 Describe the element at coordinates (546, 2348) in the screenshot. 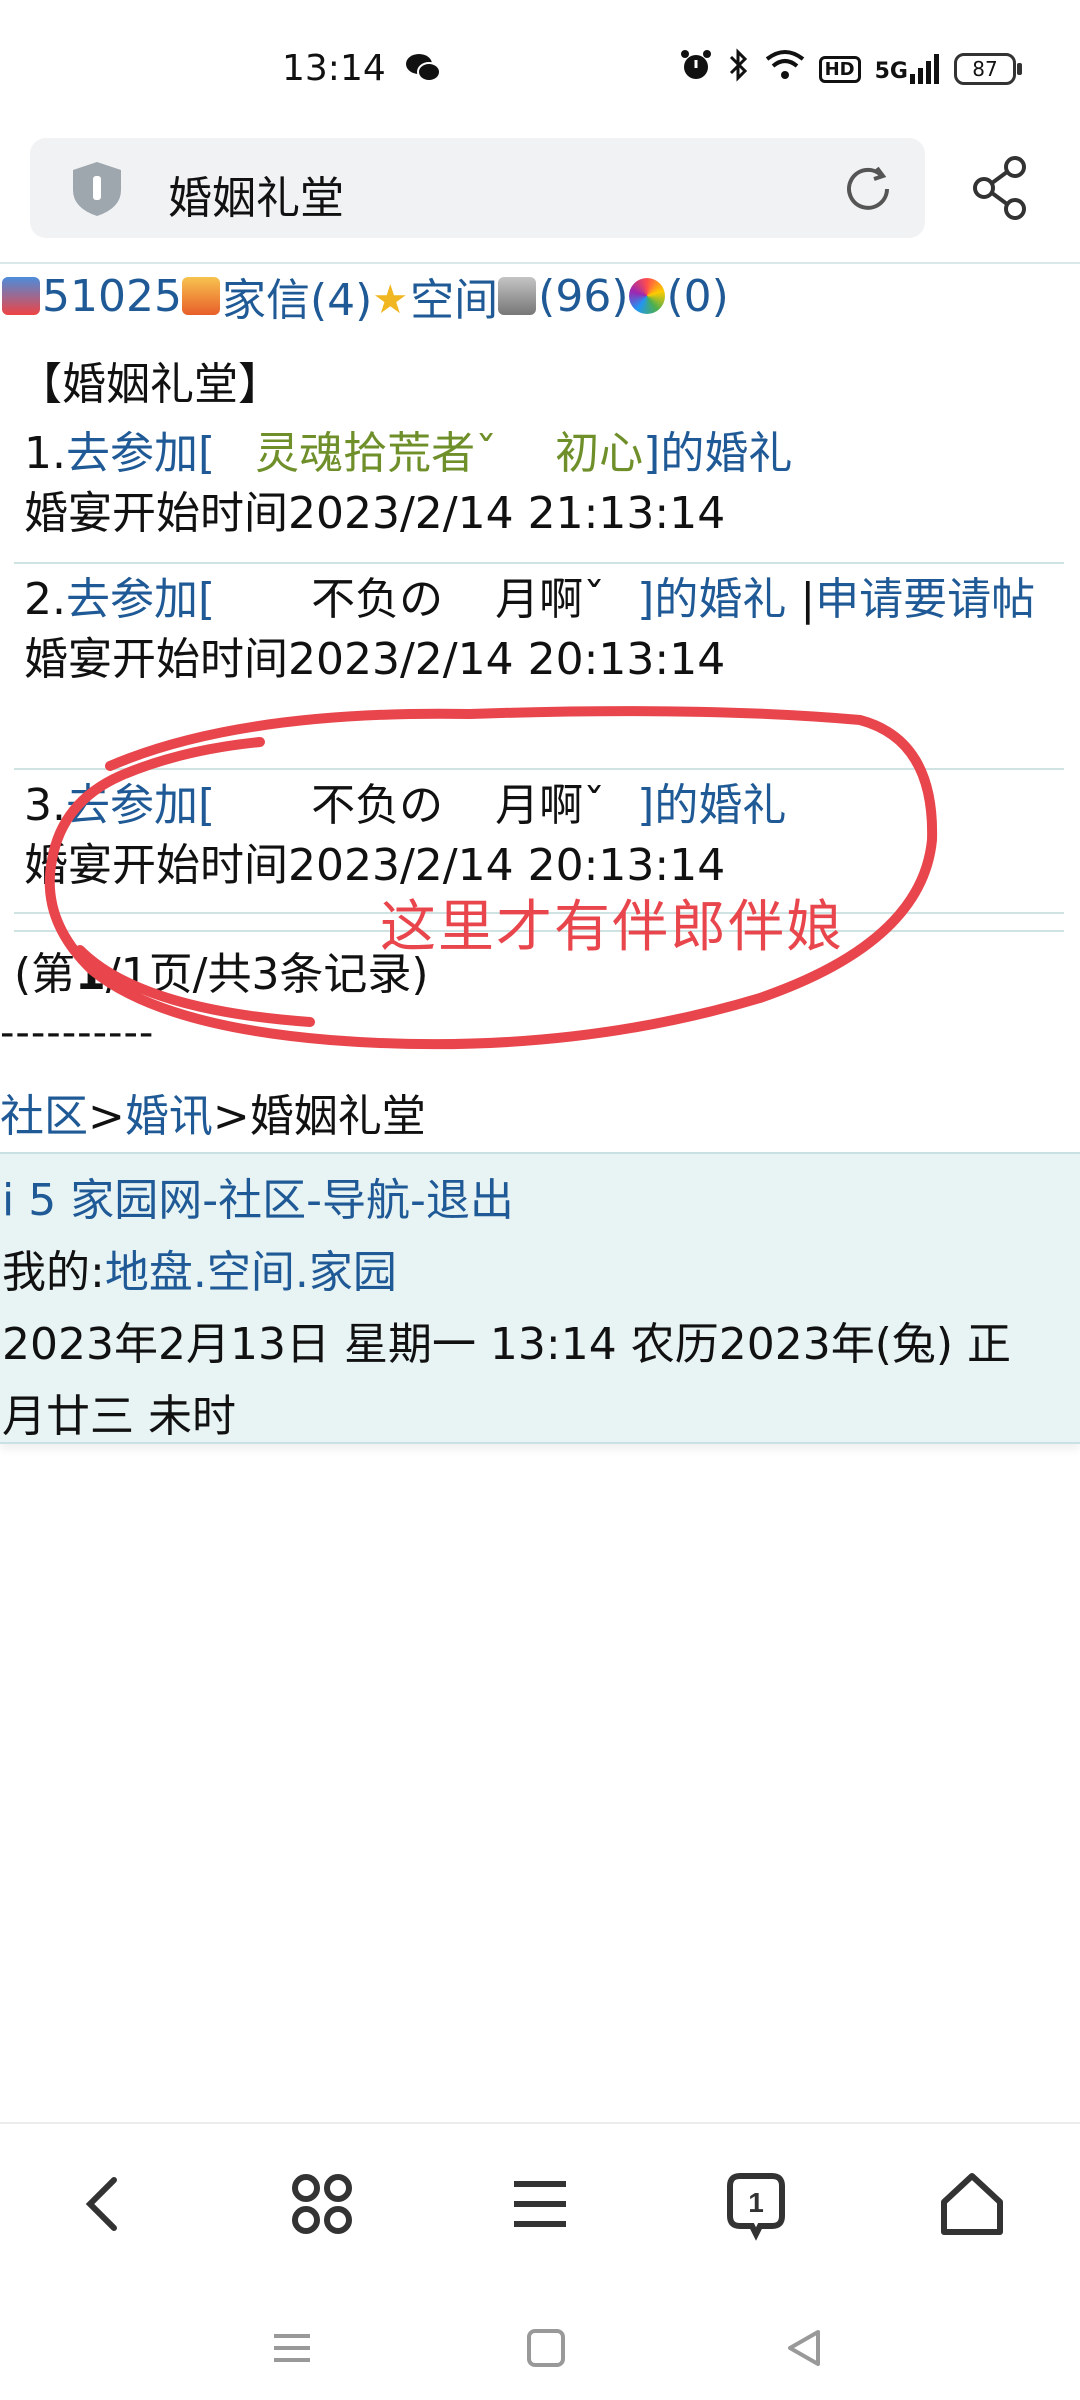

I see `home-square-icon` at that location.